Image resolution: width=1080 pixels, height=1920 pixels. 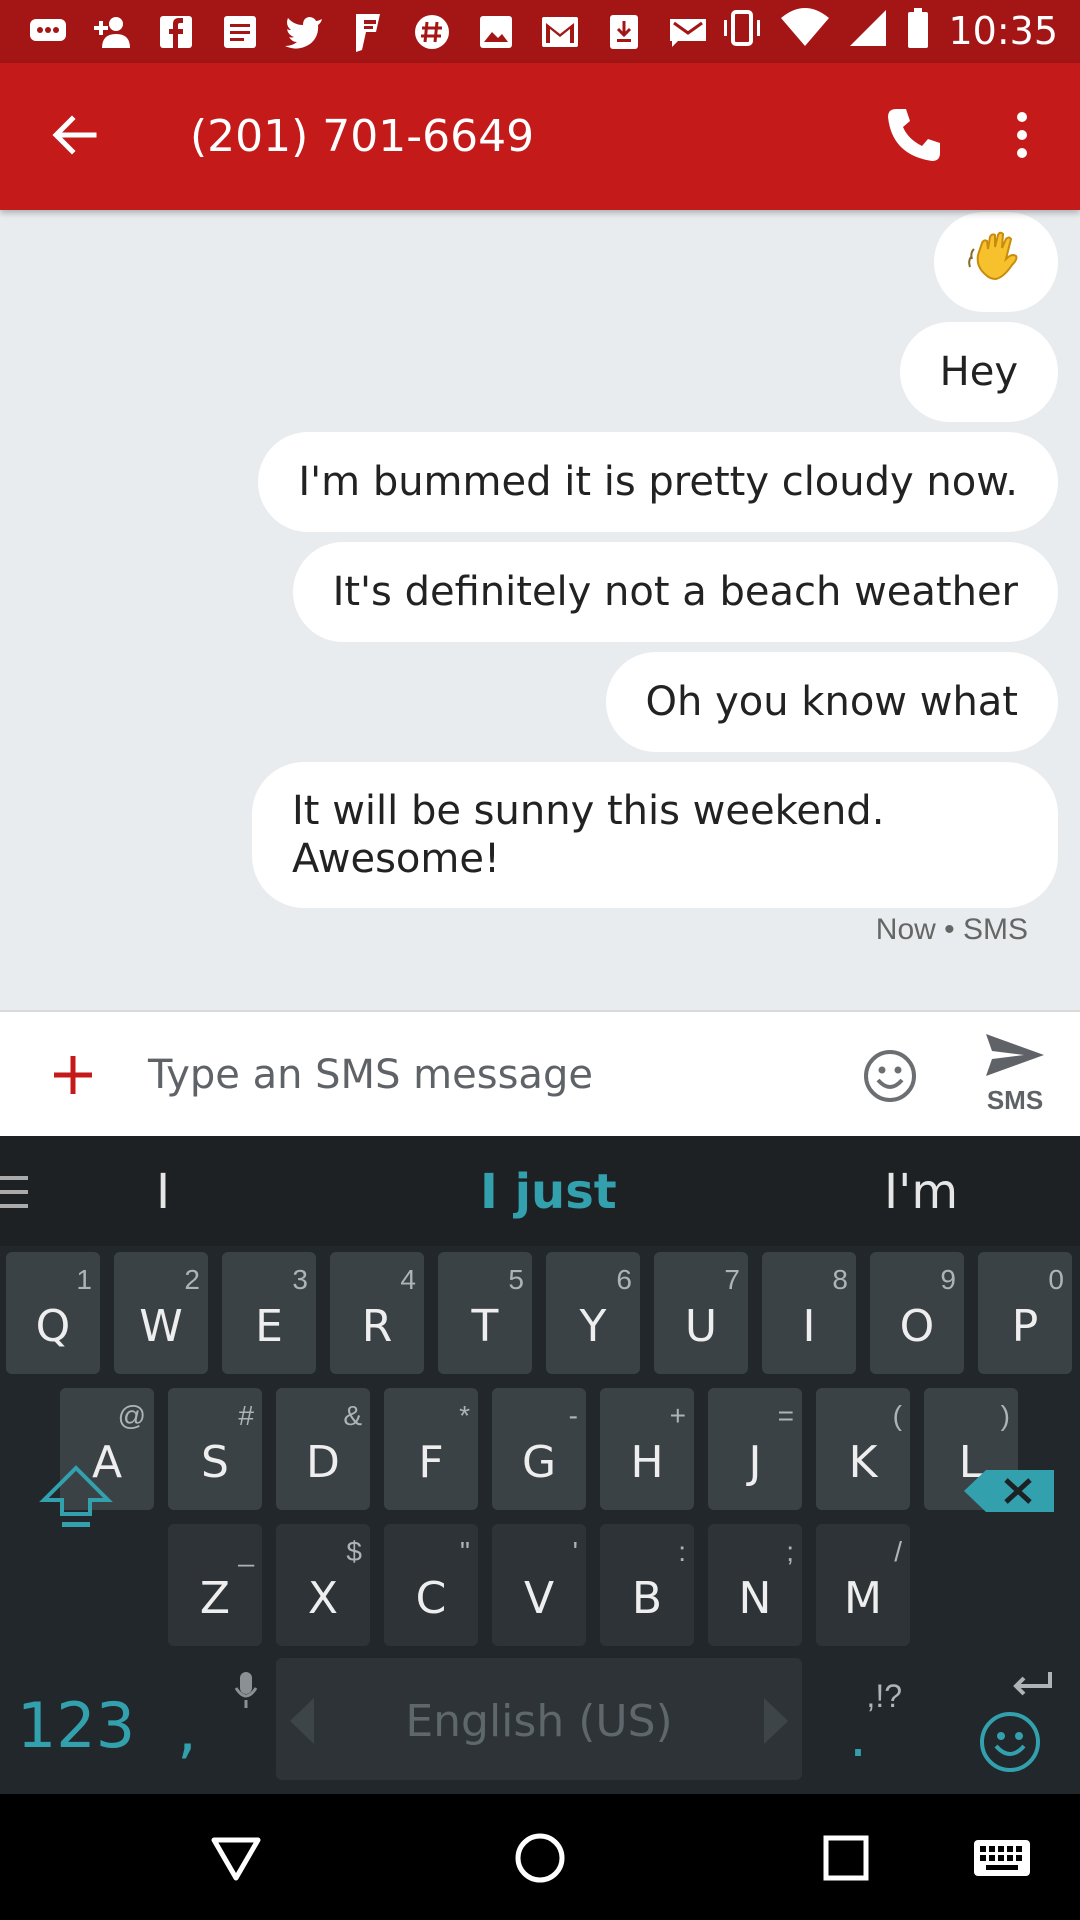 What do you see at coordinates (790, 1551) in the screenshot?
I see `key-hint: ;` at bounding box center [790, 1551].